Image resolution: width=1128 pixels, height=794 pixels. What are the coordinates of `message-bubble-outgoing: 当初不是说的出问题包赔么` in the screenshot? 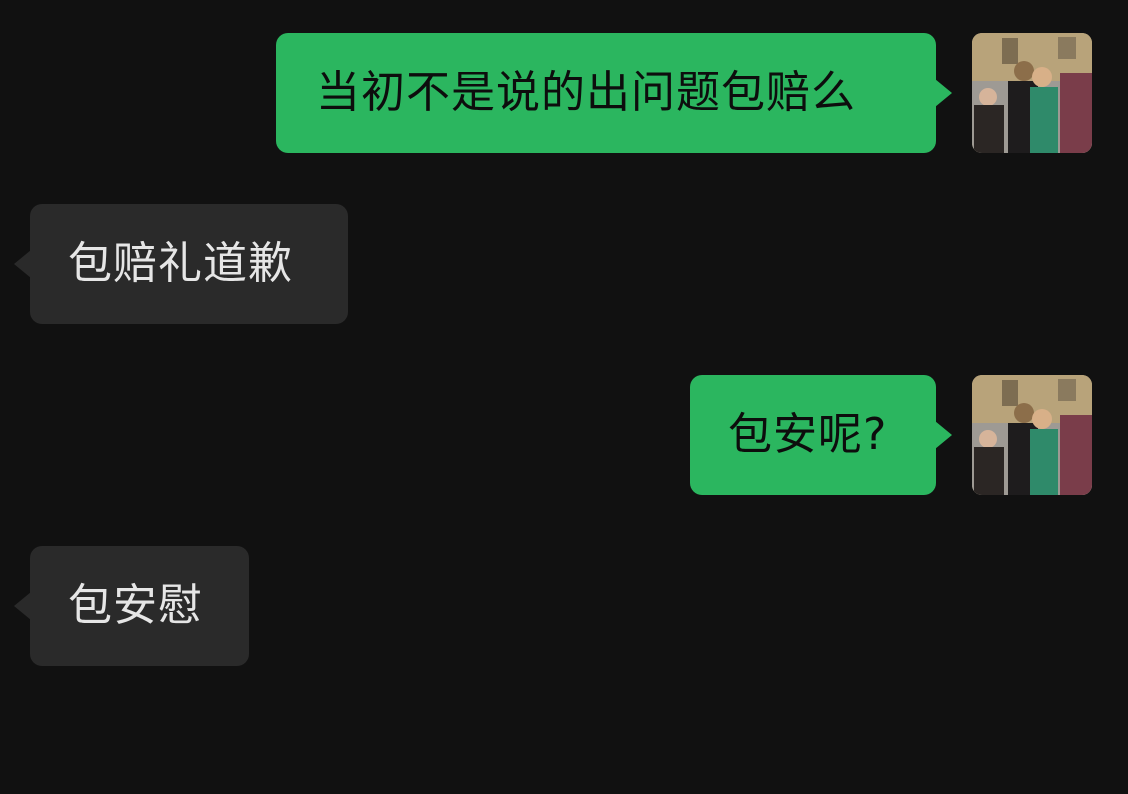 It's located at (614, 93).